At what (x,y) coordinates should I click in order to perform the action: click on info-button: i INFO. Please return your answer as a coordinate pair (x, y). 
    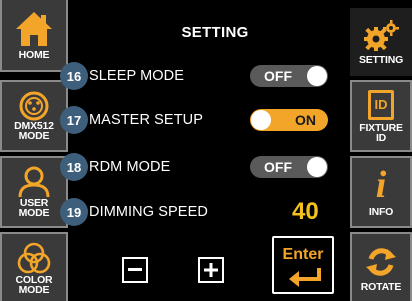
    Looking at the image, I should click on (381, 192).